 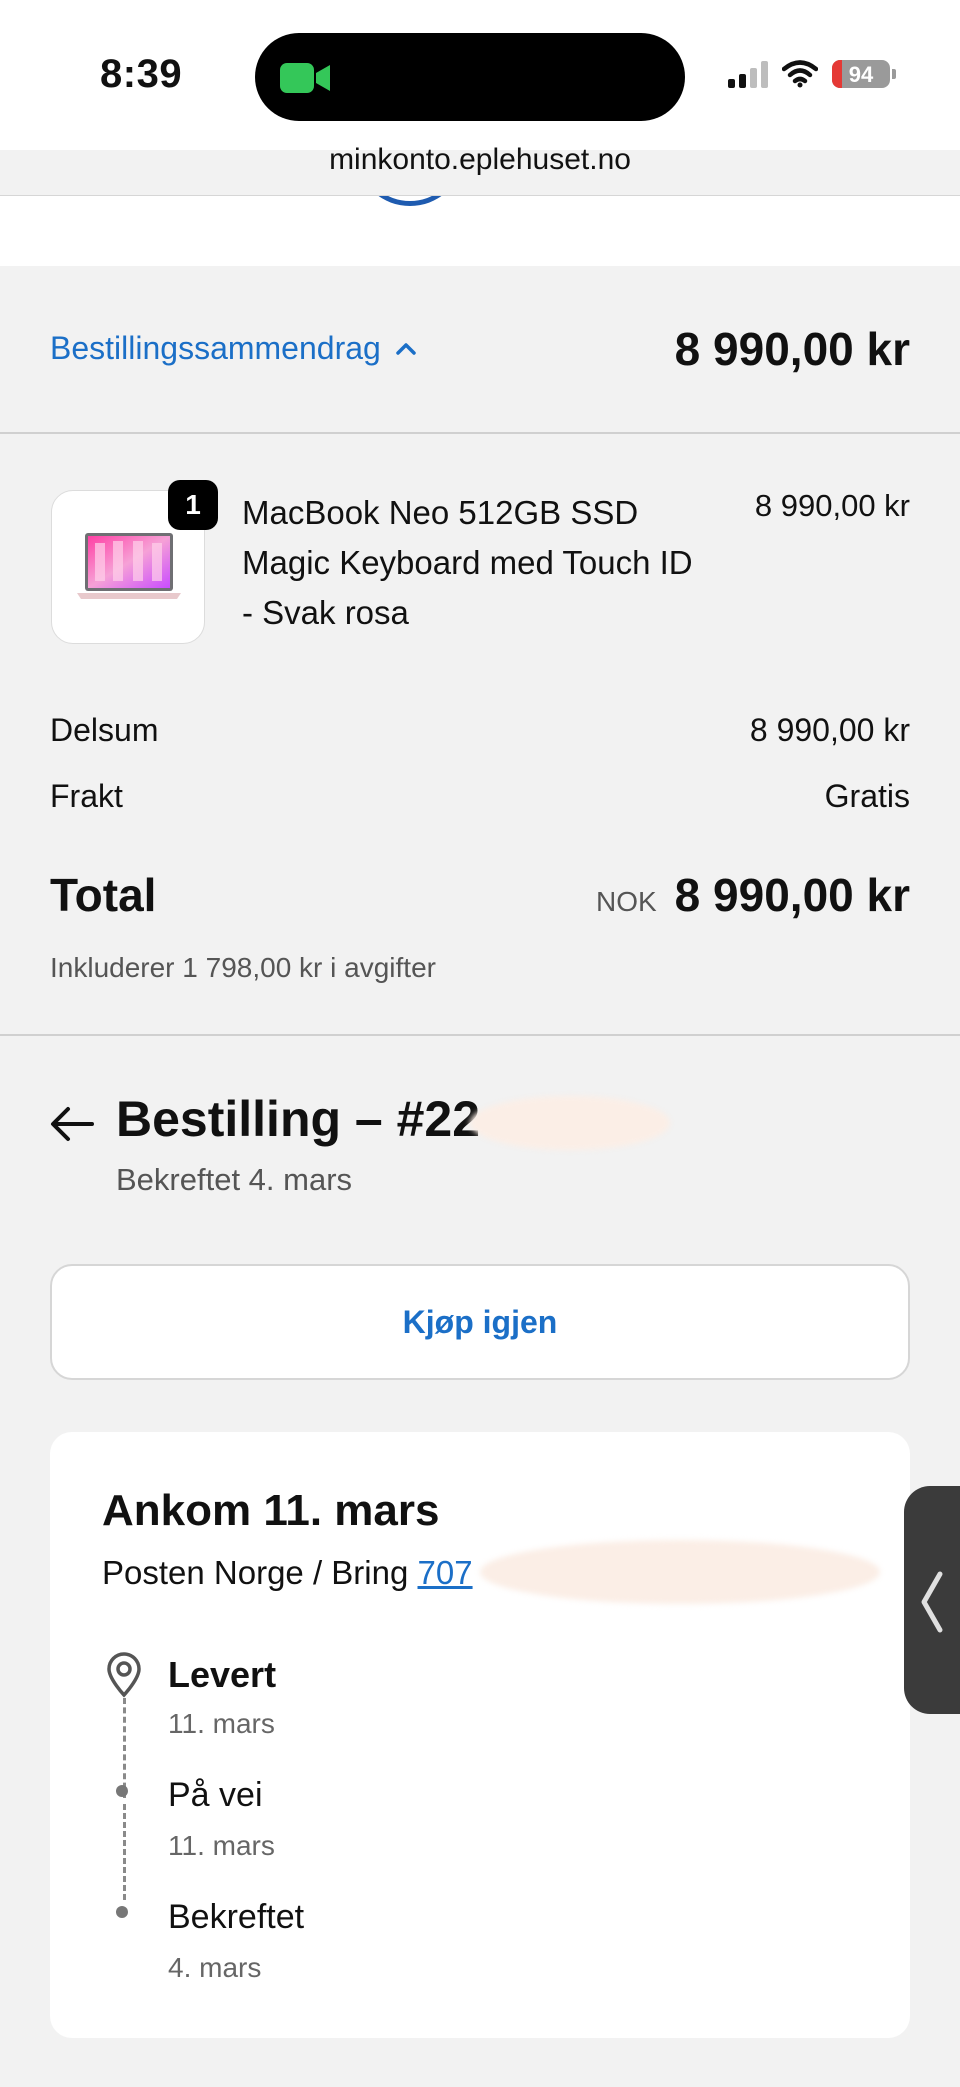 What do you see at coordinates (406, 348) in the screenshot?
I see `chevron-up-icon` at bounding box center [406, 348].